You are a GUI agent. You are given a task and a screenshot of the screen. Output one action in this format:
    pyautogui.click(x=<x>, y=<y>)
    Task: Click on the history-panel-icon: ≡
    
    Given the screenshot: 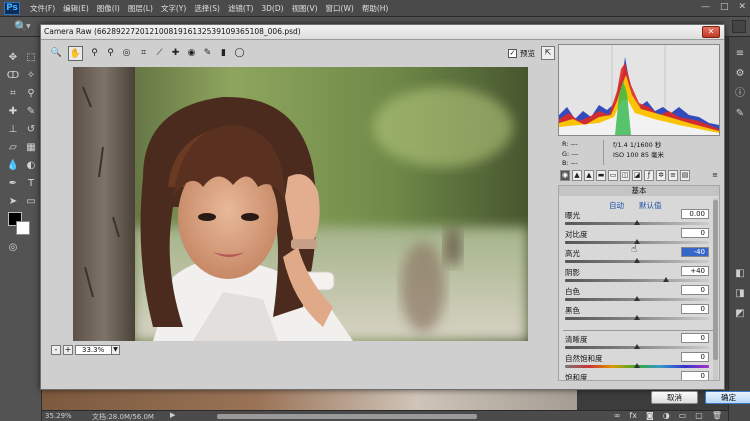 What is the action you would take?
    pyautogui.click(x=740, y=54)
    